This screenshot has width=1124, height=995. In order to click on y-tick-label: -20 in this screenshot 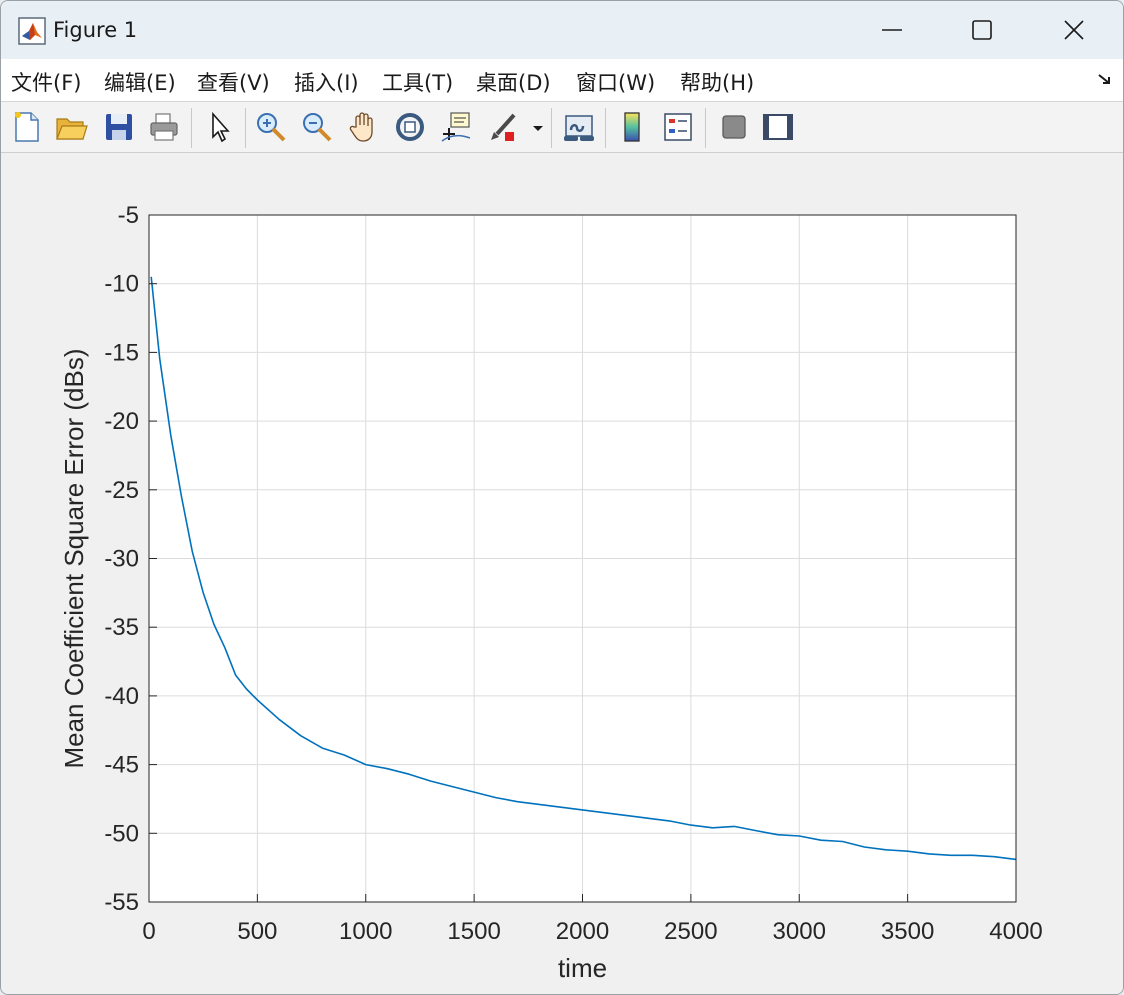, I will do `click(121, 421)`.